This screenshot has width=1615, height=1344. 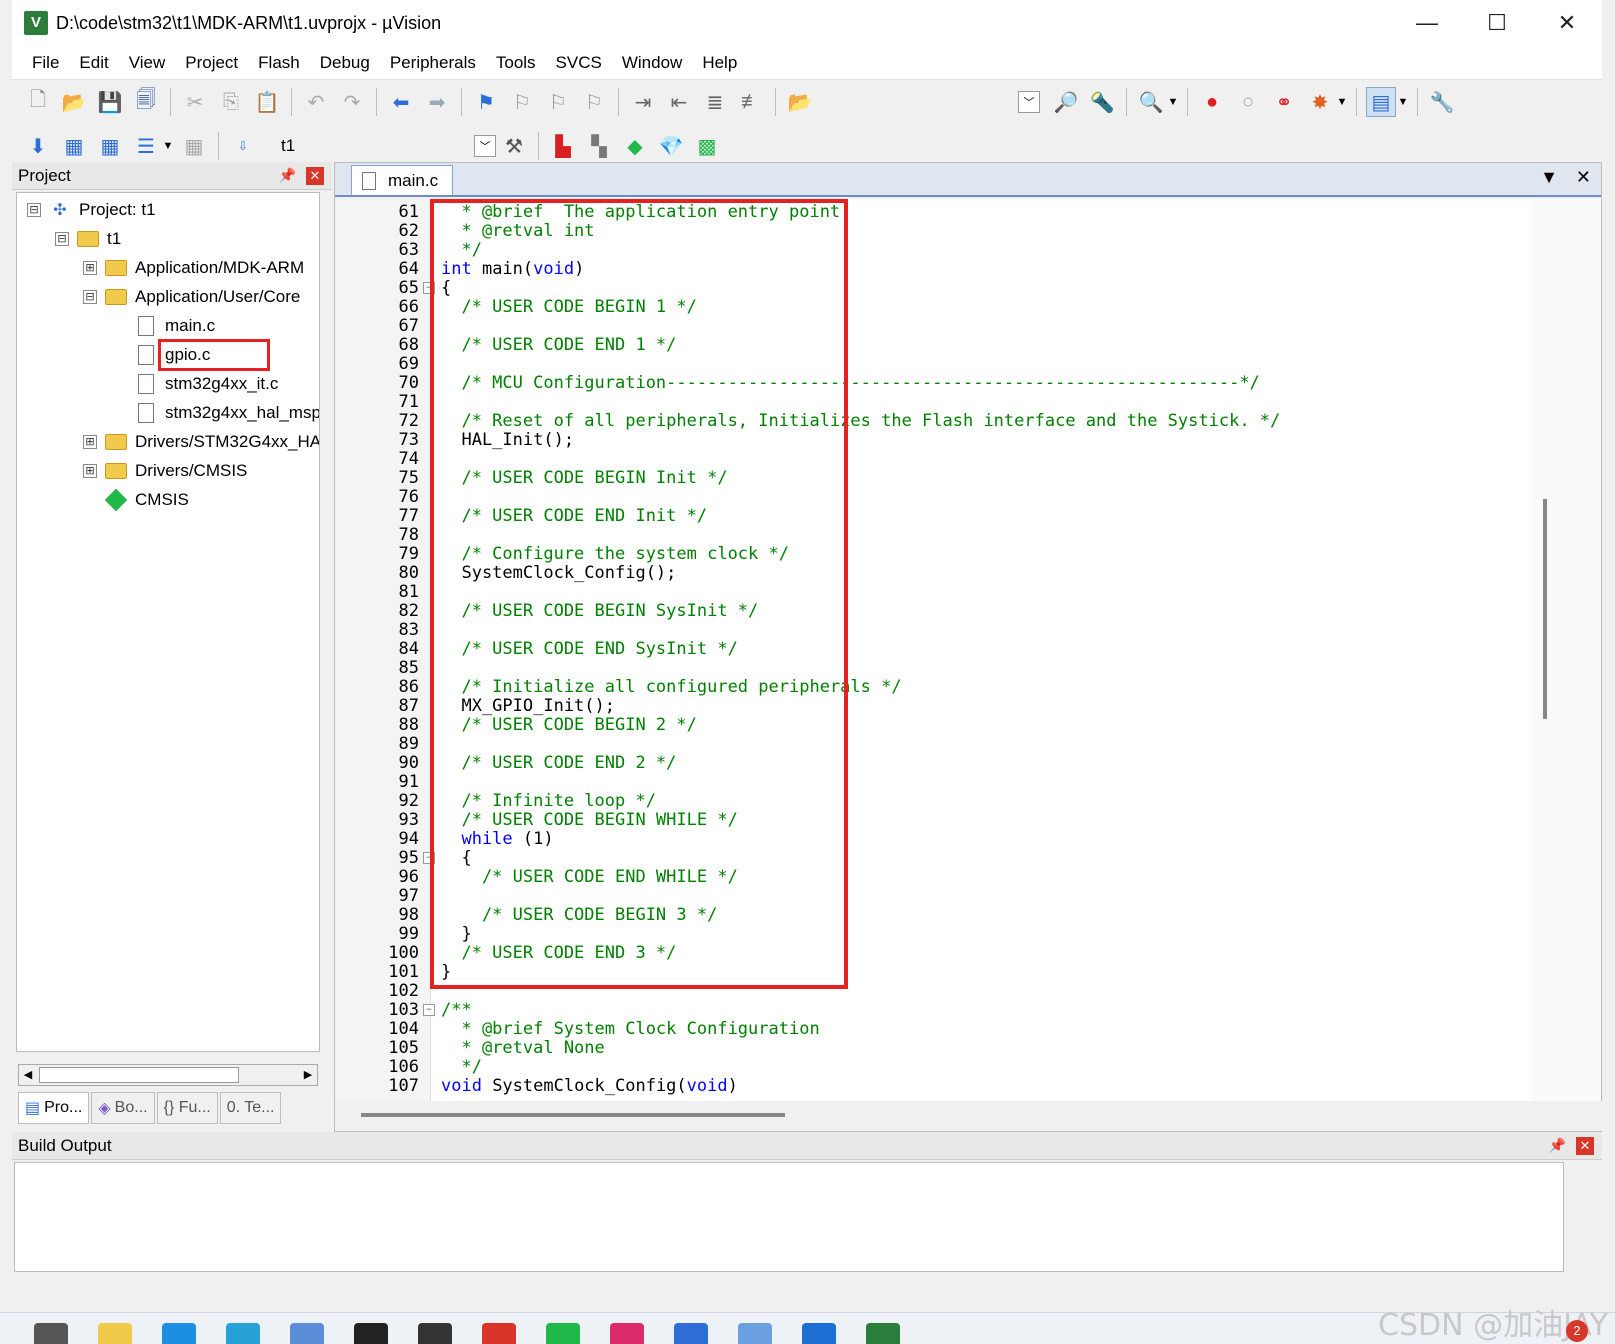 I want to click on find-in-files-icon: 📂, so click(x=800, y=102).